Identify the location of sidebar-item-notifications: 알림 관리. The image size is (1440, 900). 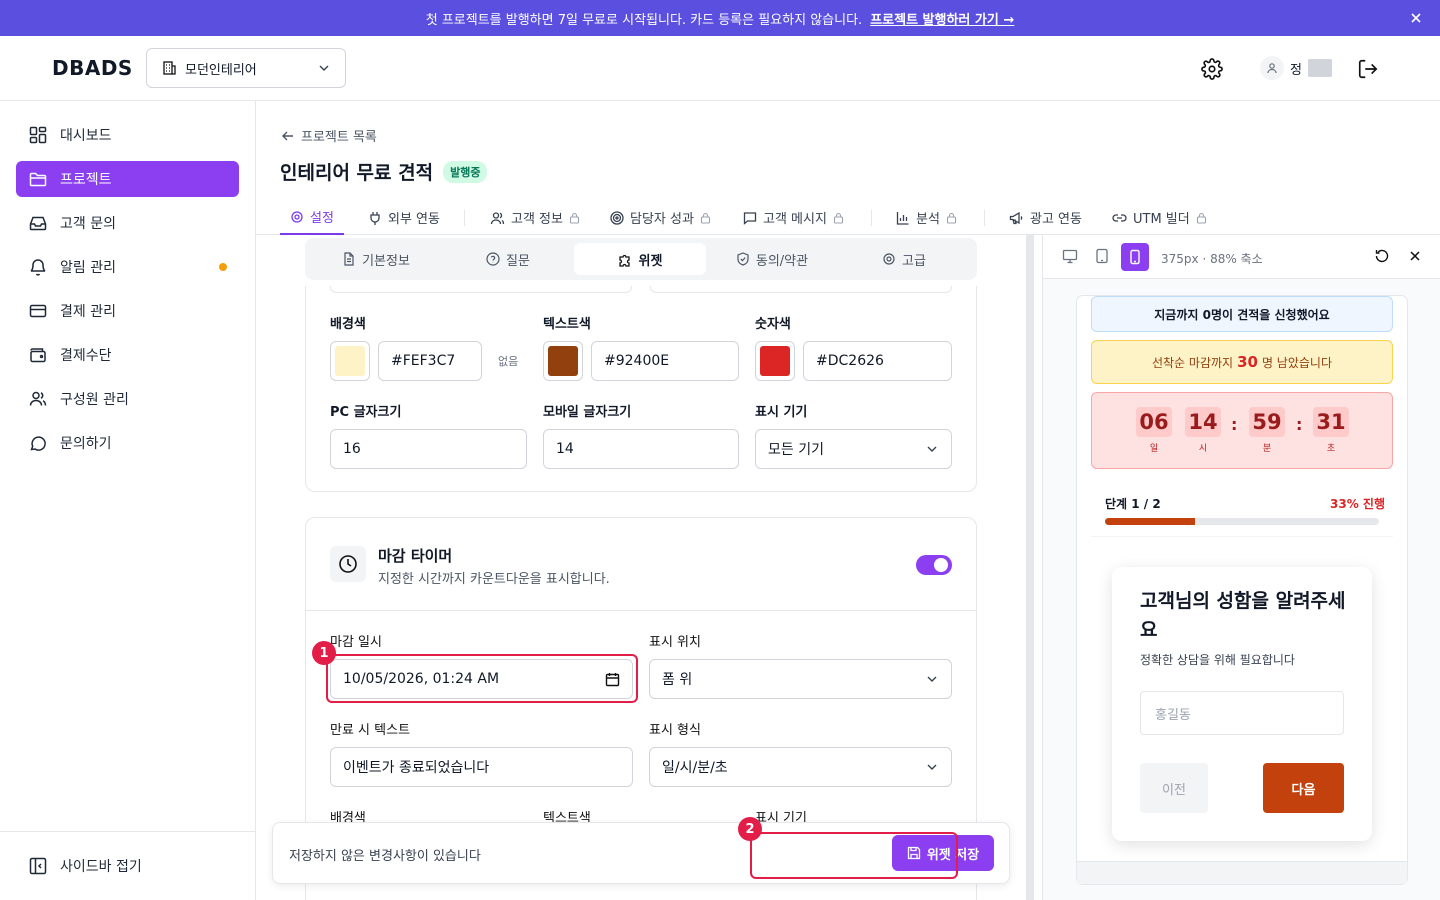
(127, 267).